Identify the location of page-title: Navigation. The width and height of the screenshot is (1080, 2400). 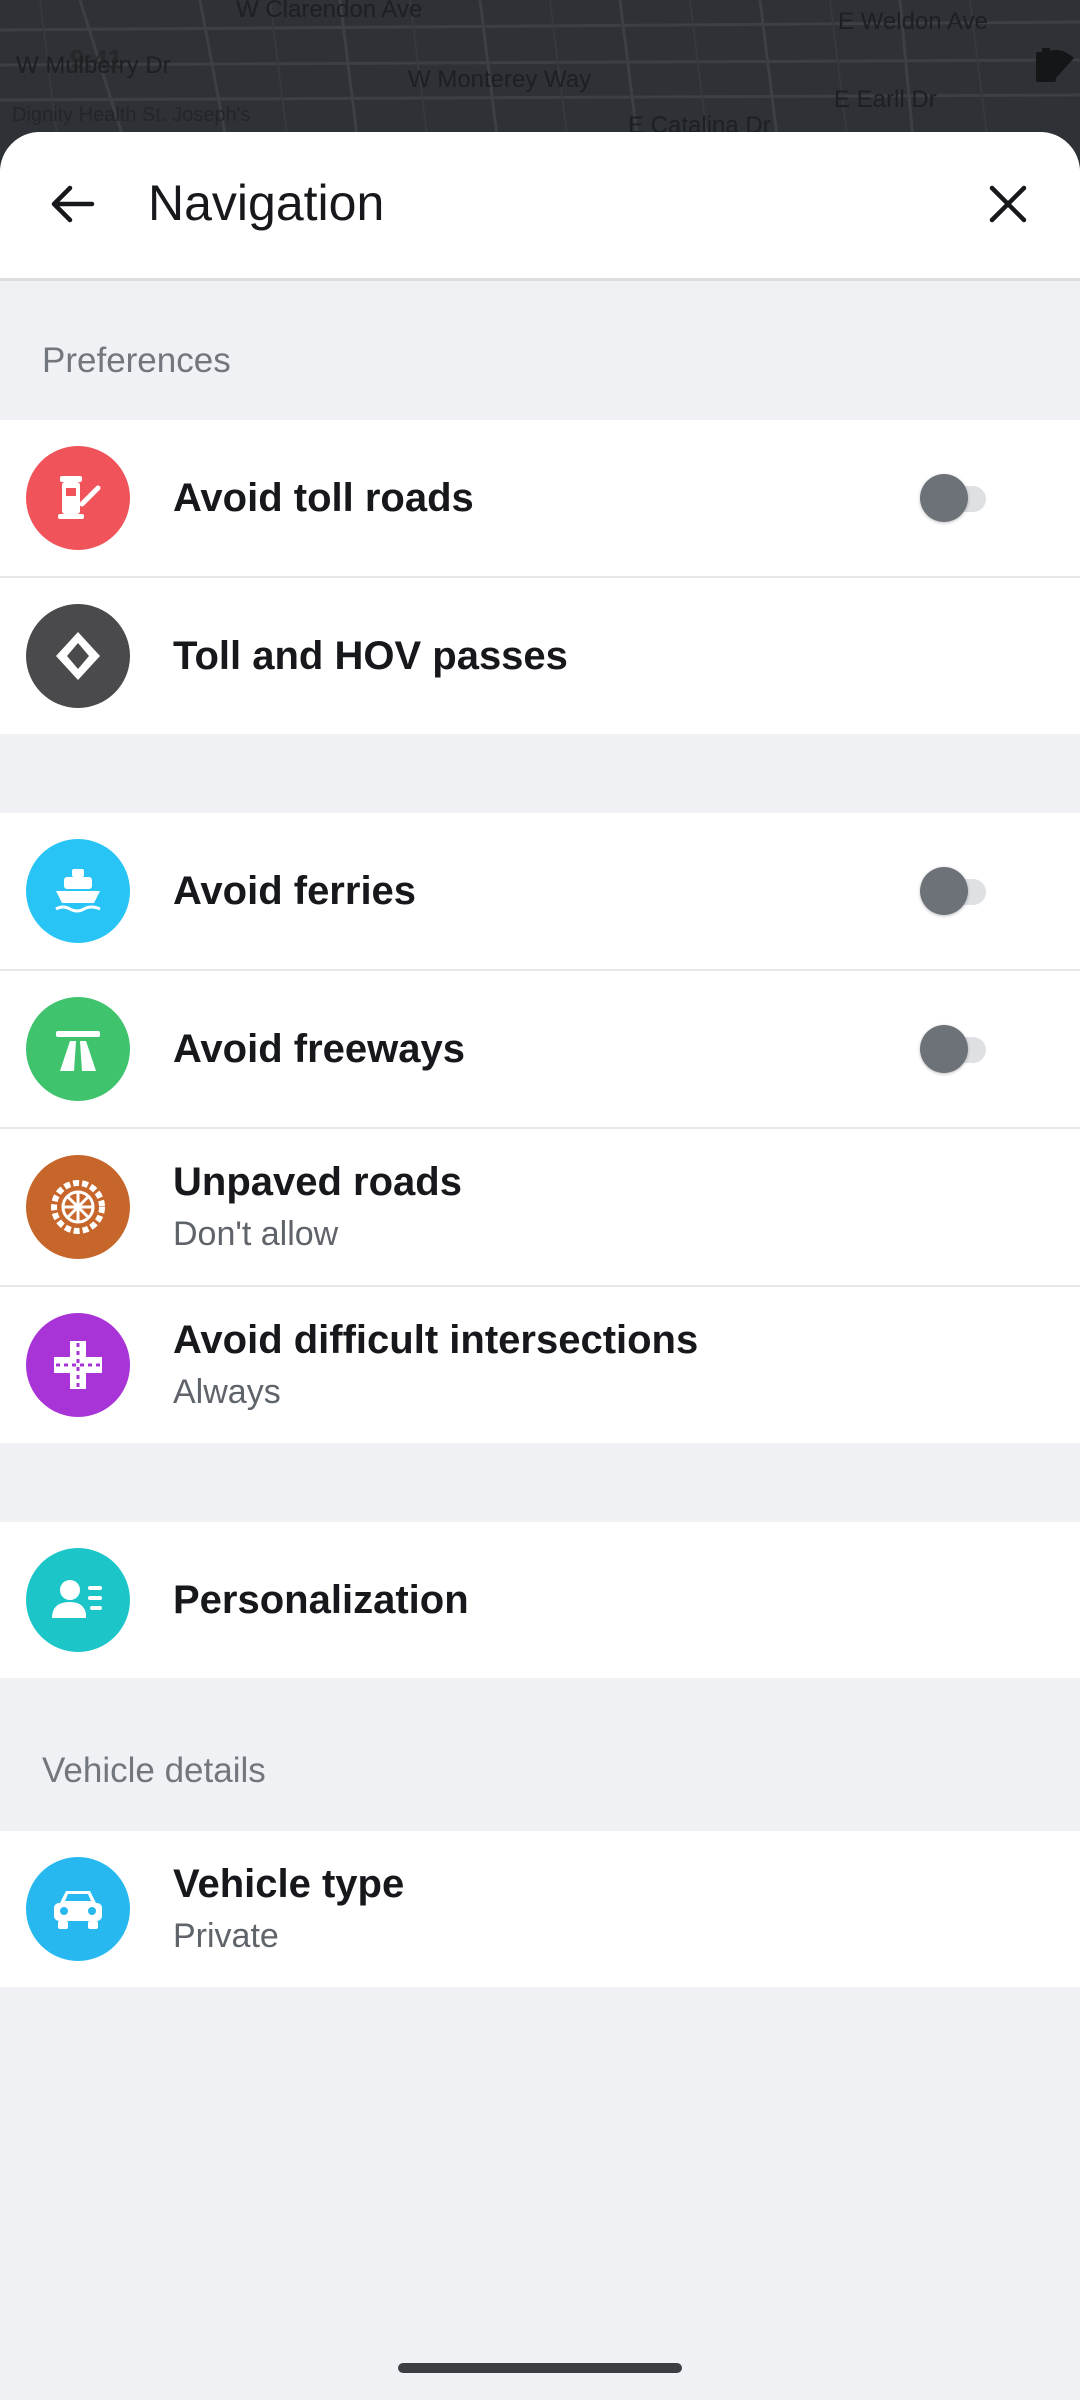
(266, 203).